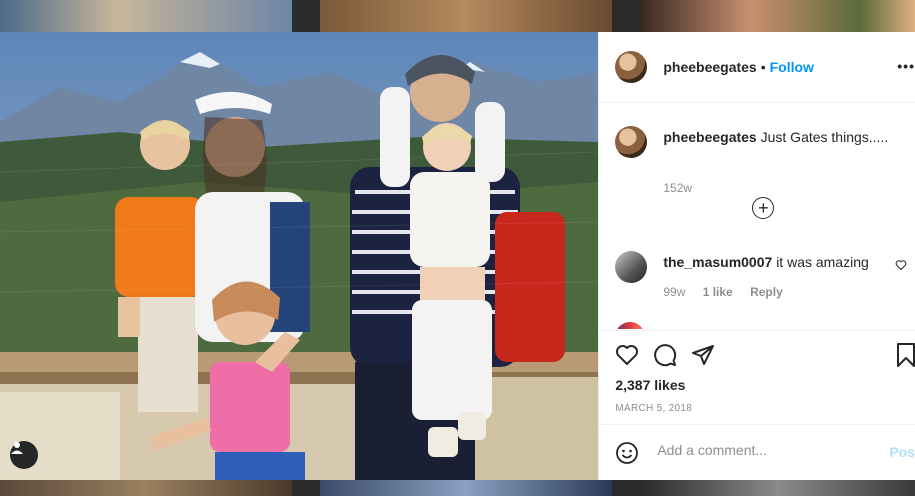  I want to click on comment-input, so click(757, 450).